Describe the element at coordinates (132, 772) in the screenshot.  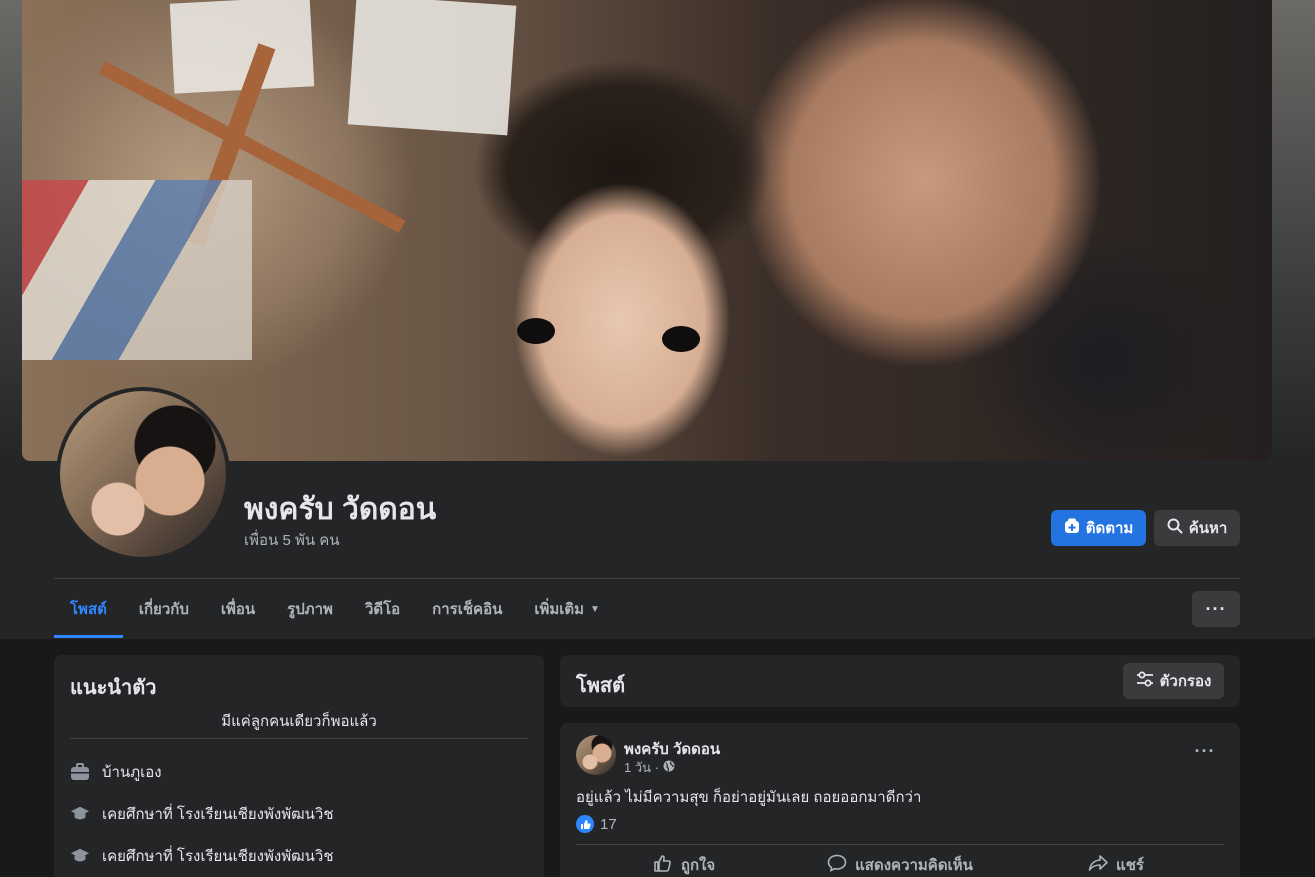
I see `intro-item-text: บ้านภูเอง` at that location.